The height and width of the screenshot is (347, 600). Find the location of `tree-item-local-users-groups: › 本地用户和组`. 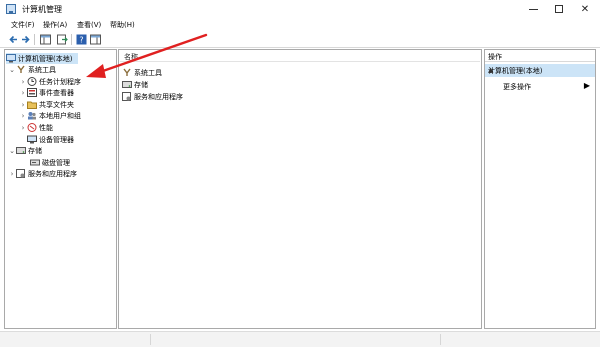

tree-item-local-users-groups: › 本地用户和组 is located at coordinates (50, 115).